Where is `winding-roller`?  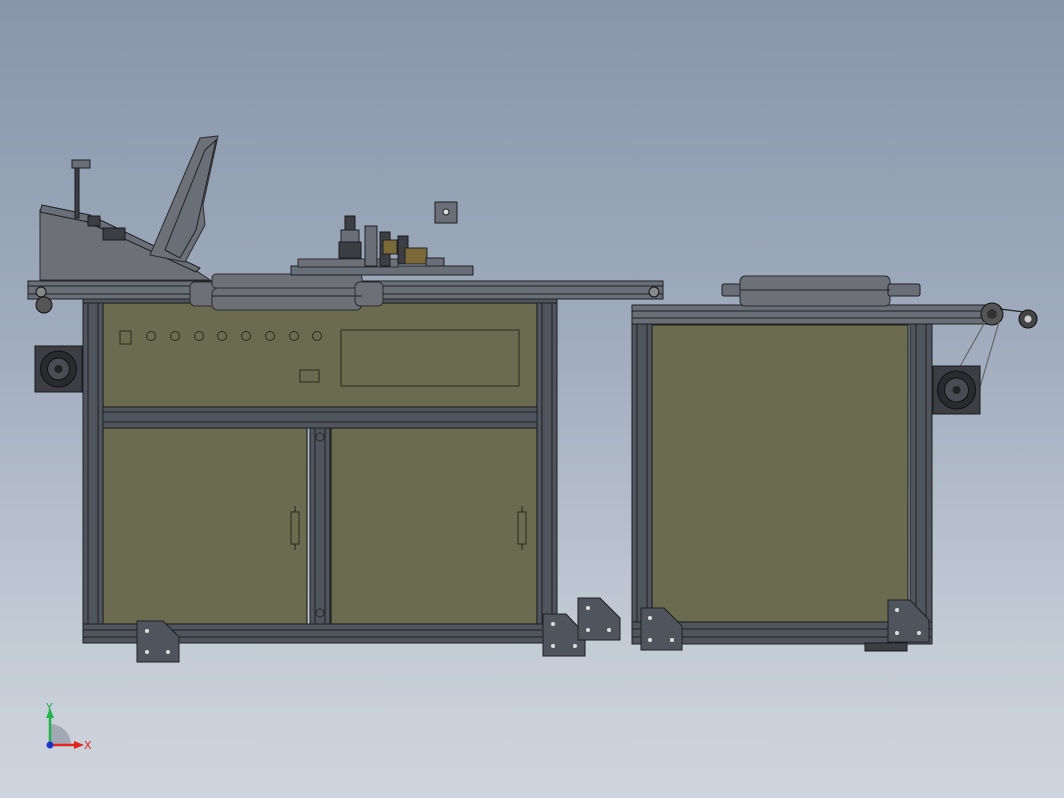 winding-roller is located at coordinates (821, 291).